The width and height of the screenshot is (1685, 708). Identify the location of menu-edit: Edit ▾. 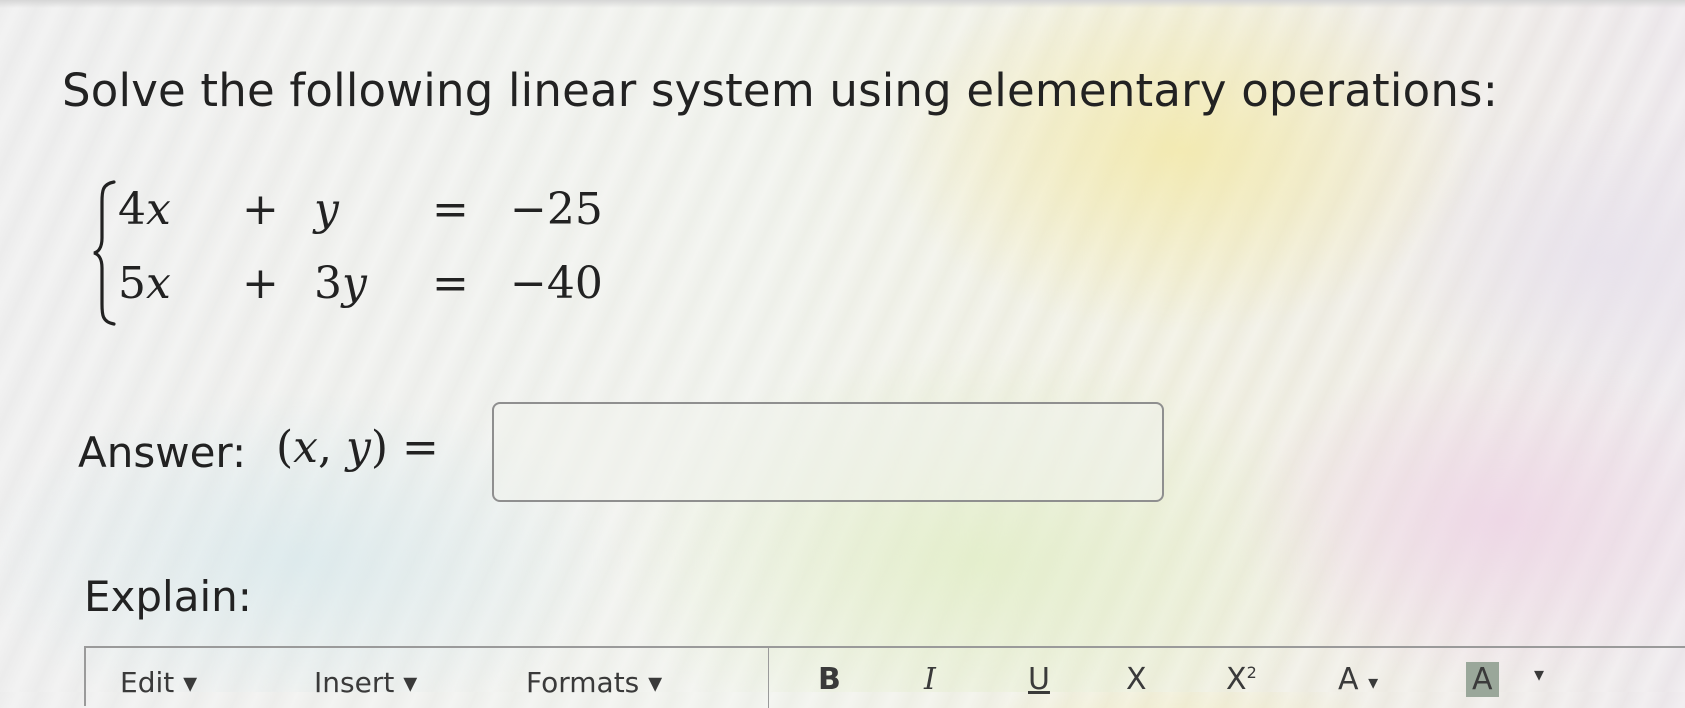
(158, 682).